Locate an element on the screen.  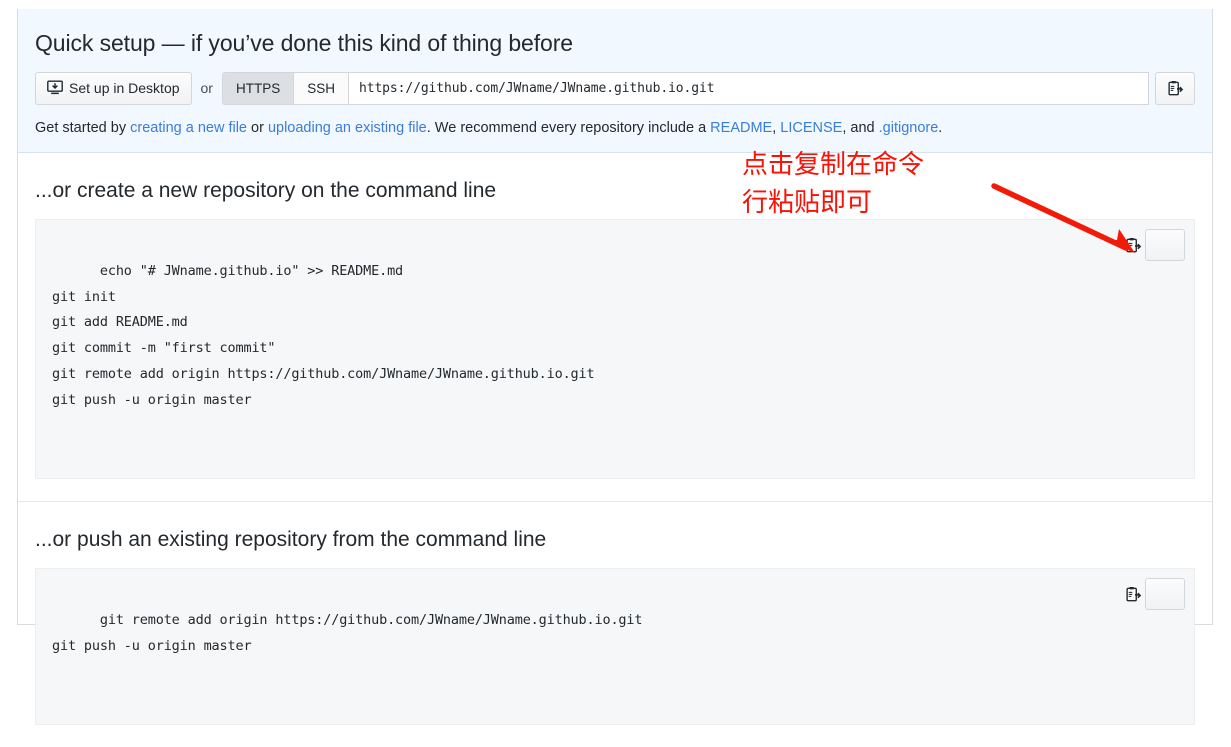
set-up-in-desktop-button: Set up in Desktop is located at coordinates (113, 88).